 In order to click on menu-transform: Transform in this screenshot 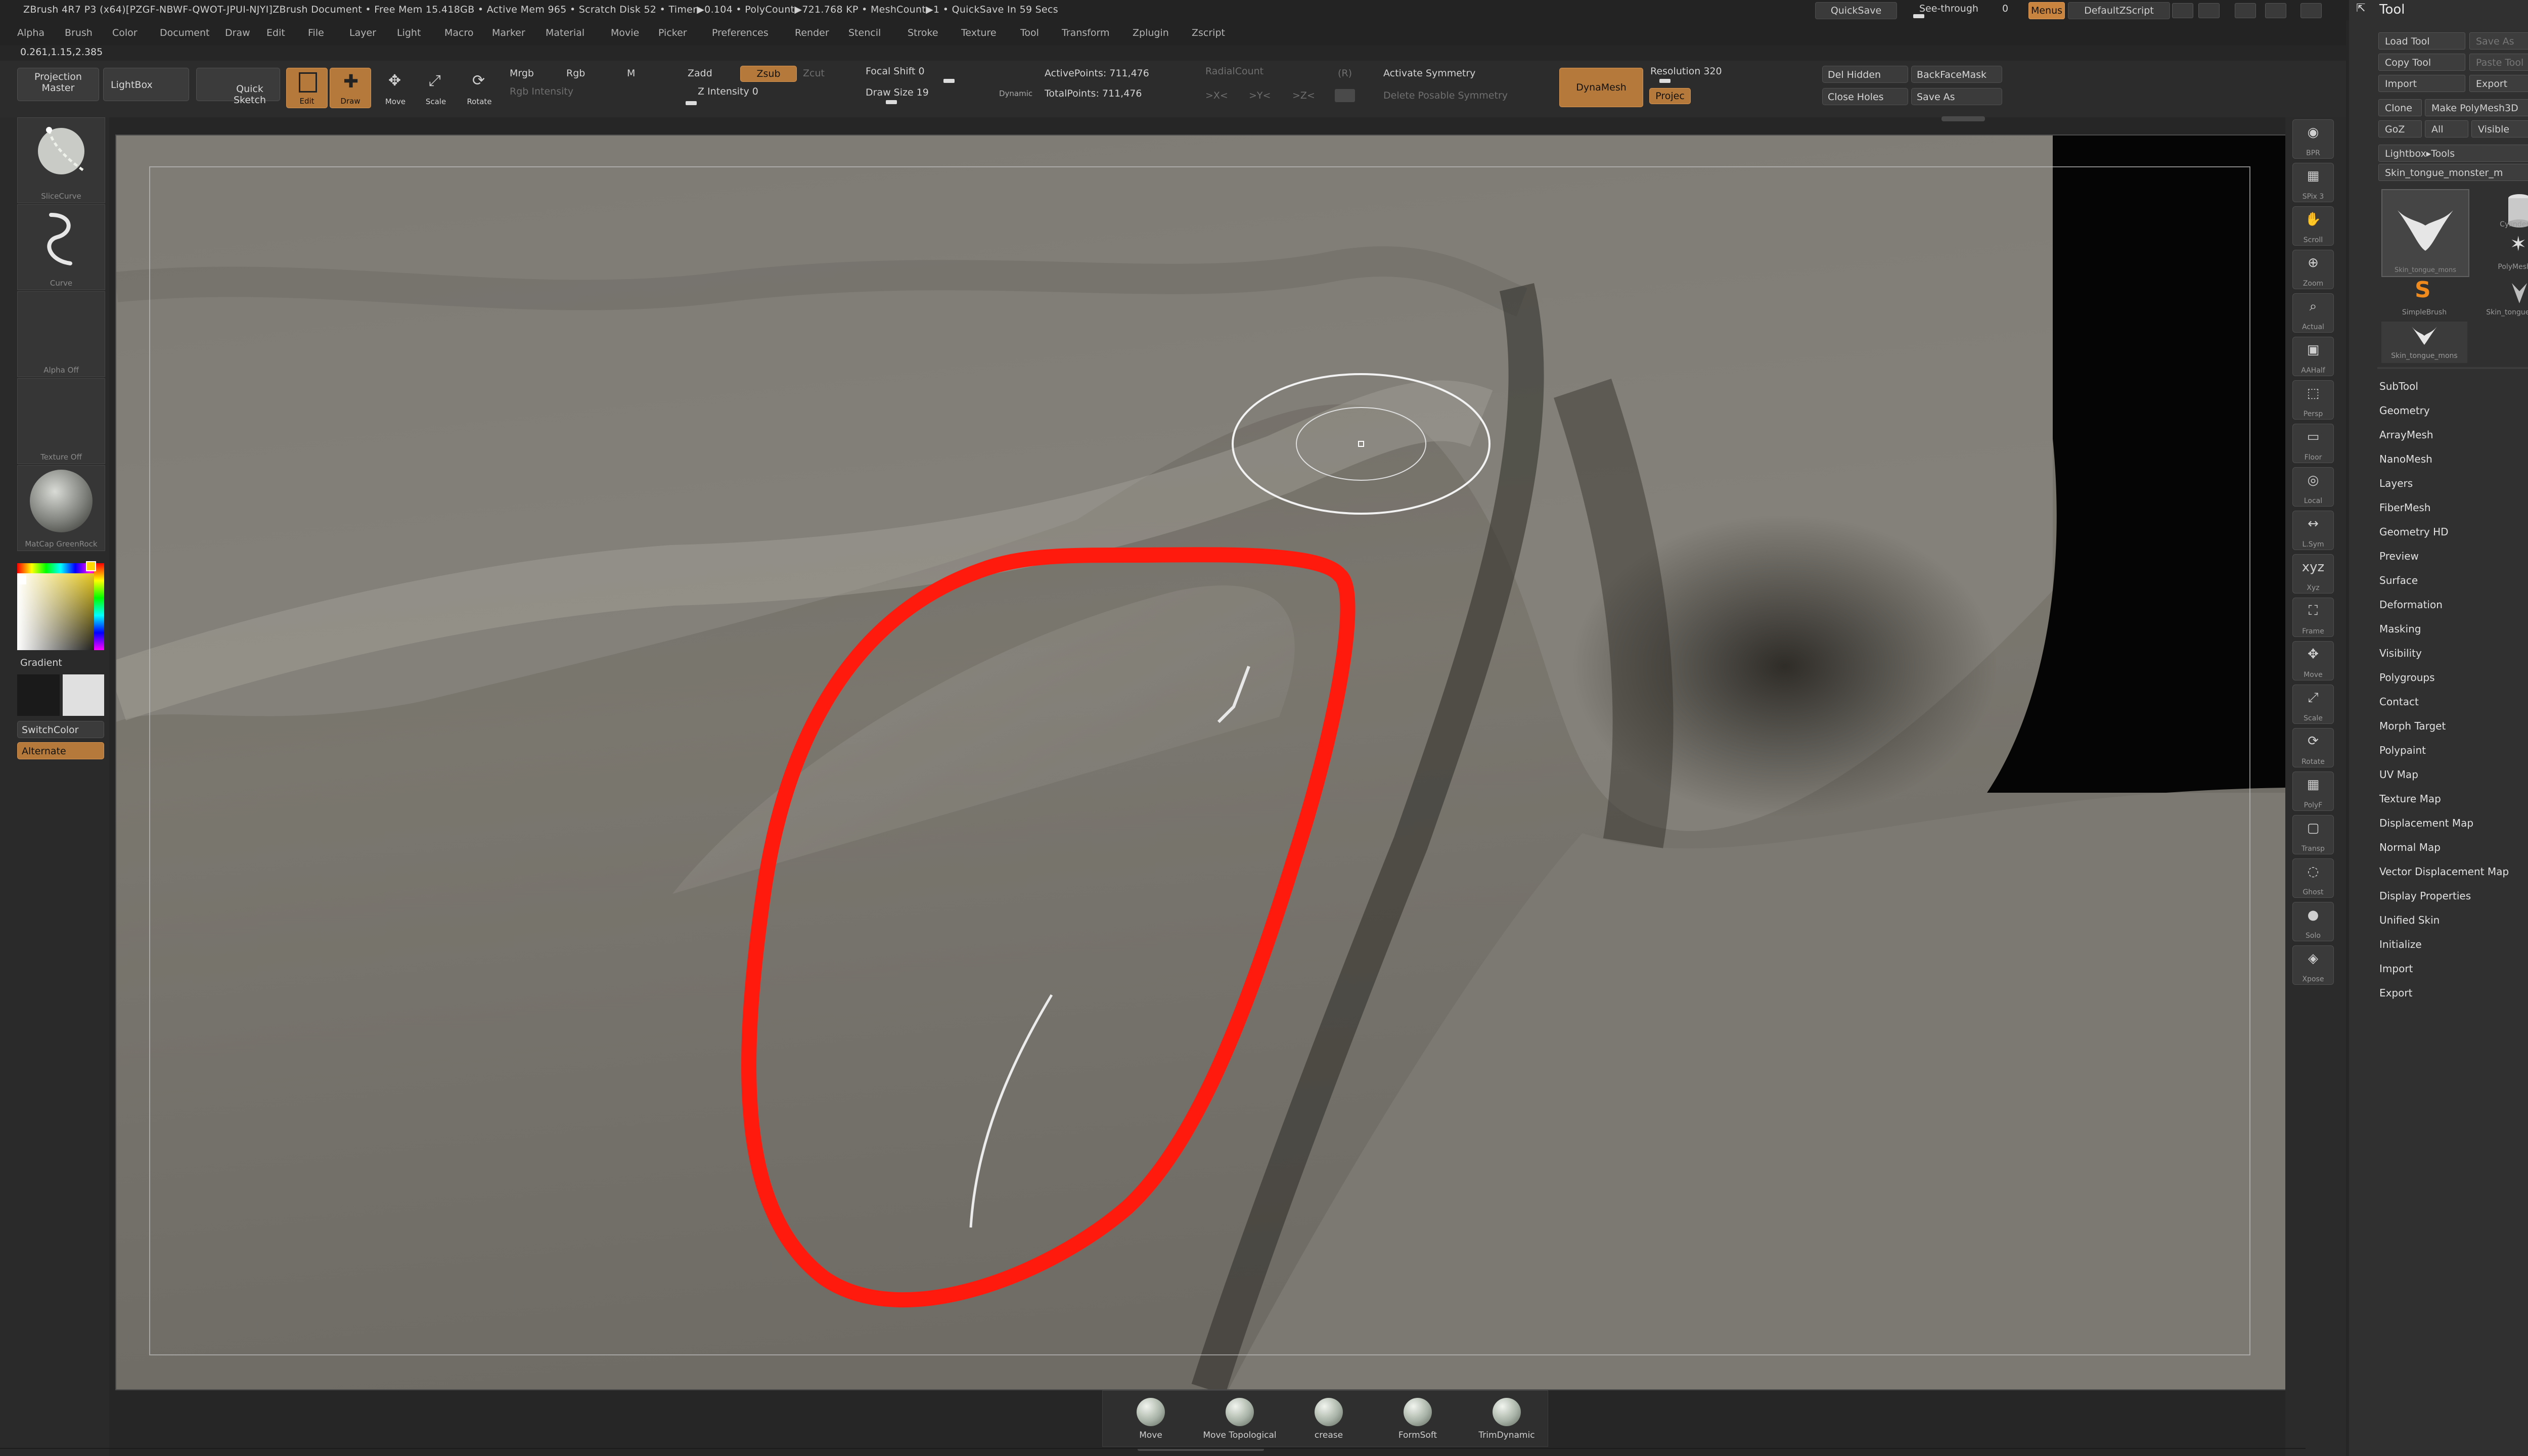, I will do `click(1086, 32)`.